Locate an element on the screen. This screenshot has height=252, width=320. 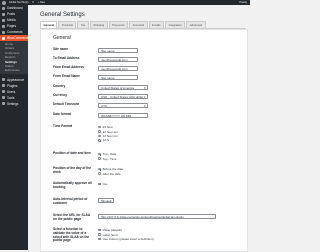
auto-approve-options: Yes is located at coordinates (103, 184).